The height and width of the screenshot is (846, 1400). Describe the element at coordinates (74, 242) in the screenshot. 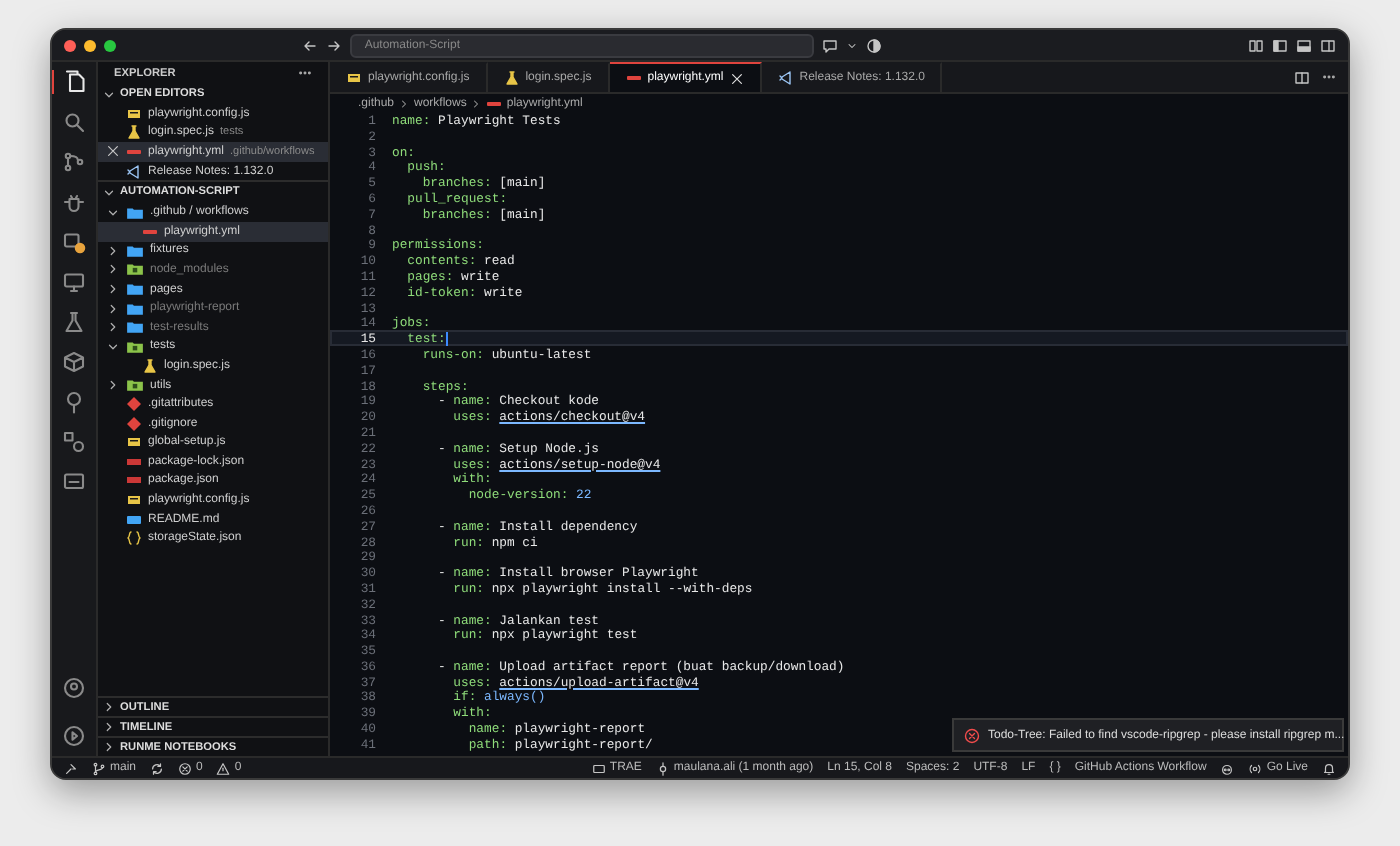

I see `window-badge-icon` at that location.